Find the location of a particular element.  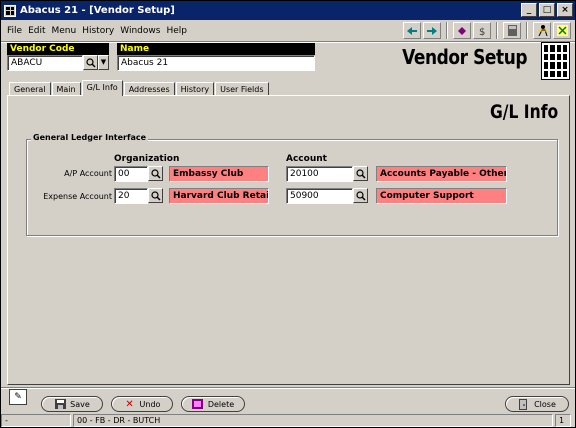

close-label: Close is located at coordinates (545, 404).